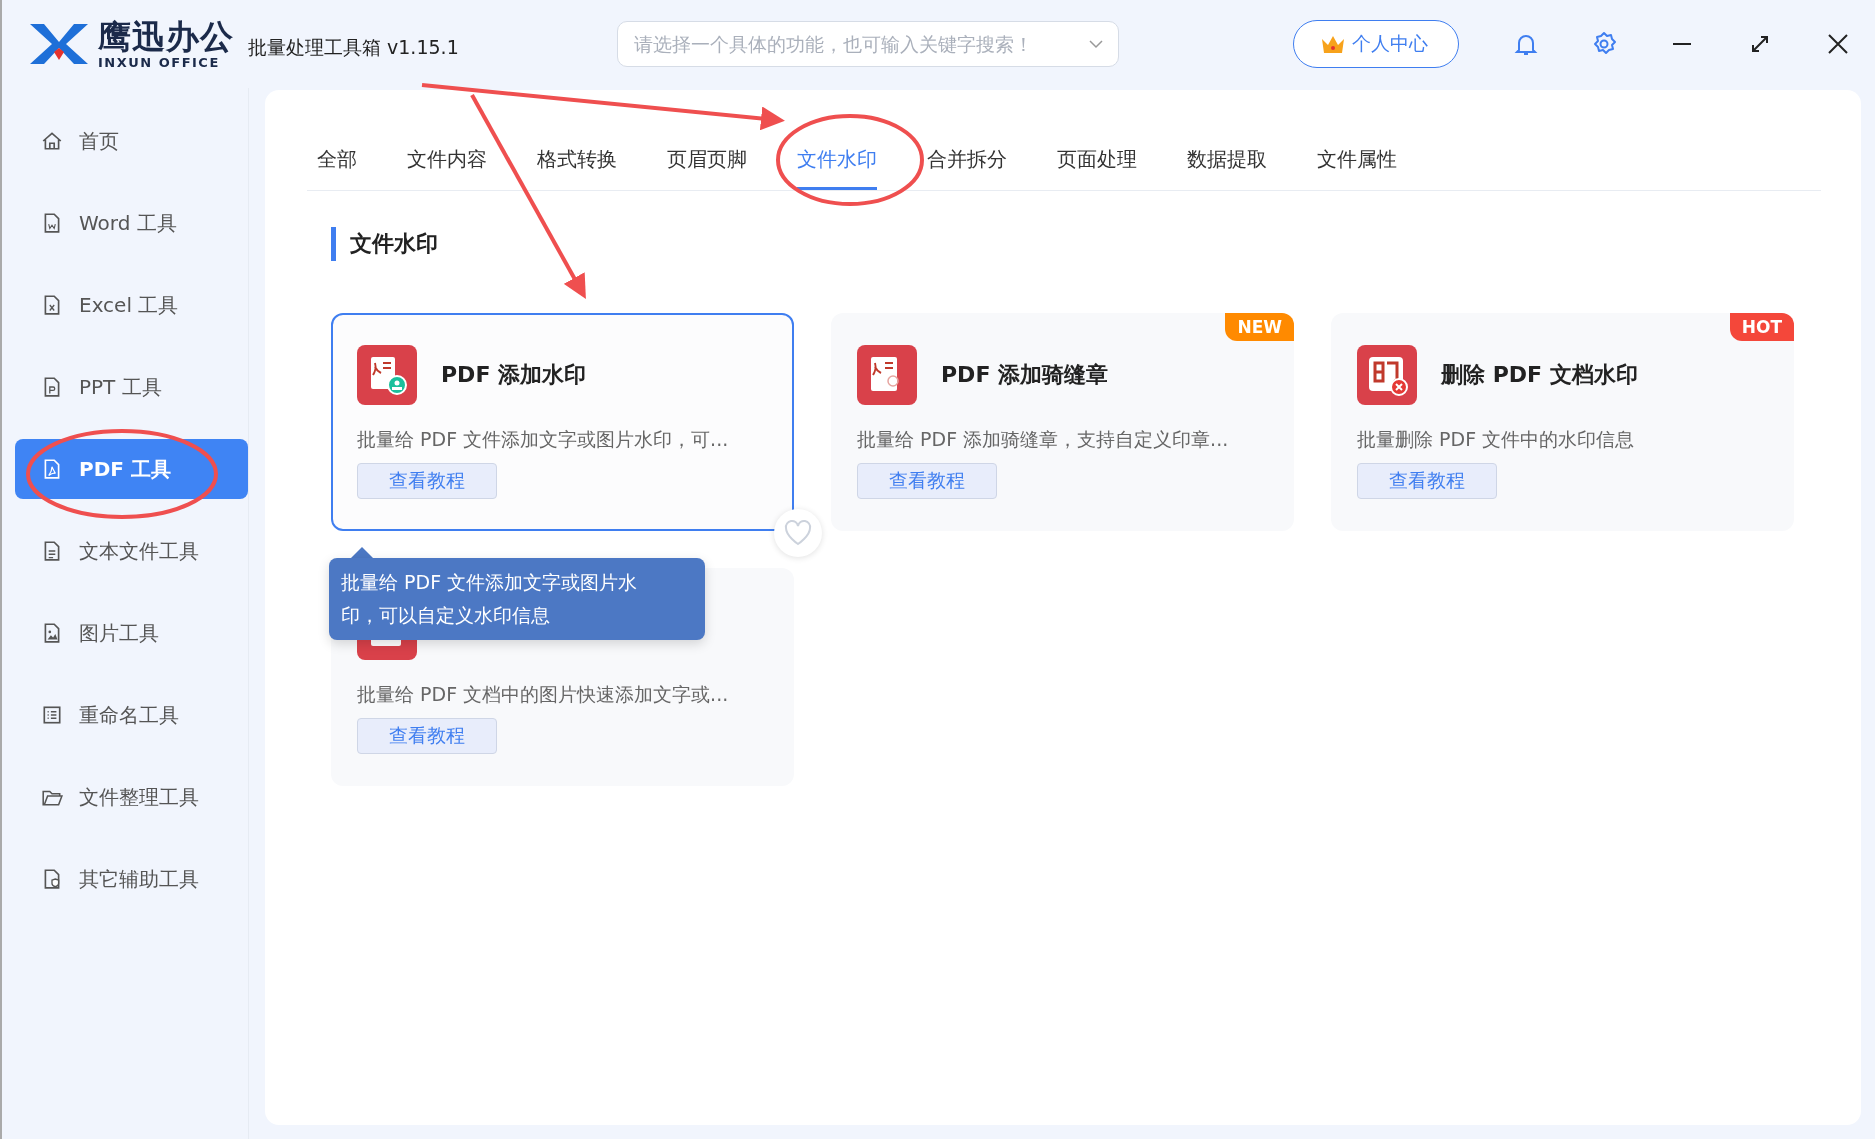 The width and height of the screenshot is (1875, 1139). I want to click on pdf-watermark-icon, so click(387, 375).